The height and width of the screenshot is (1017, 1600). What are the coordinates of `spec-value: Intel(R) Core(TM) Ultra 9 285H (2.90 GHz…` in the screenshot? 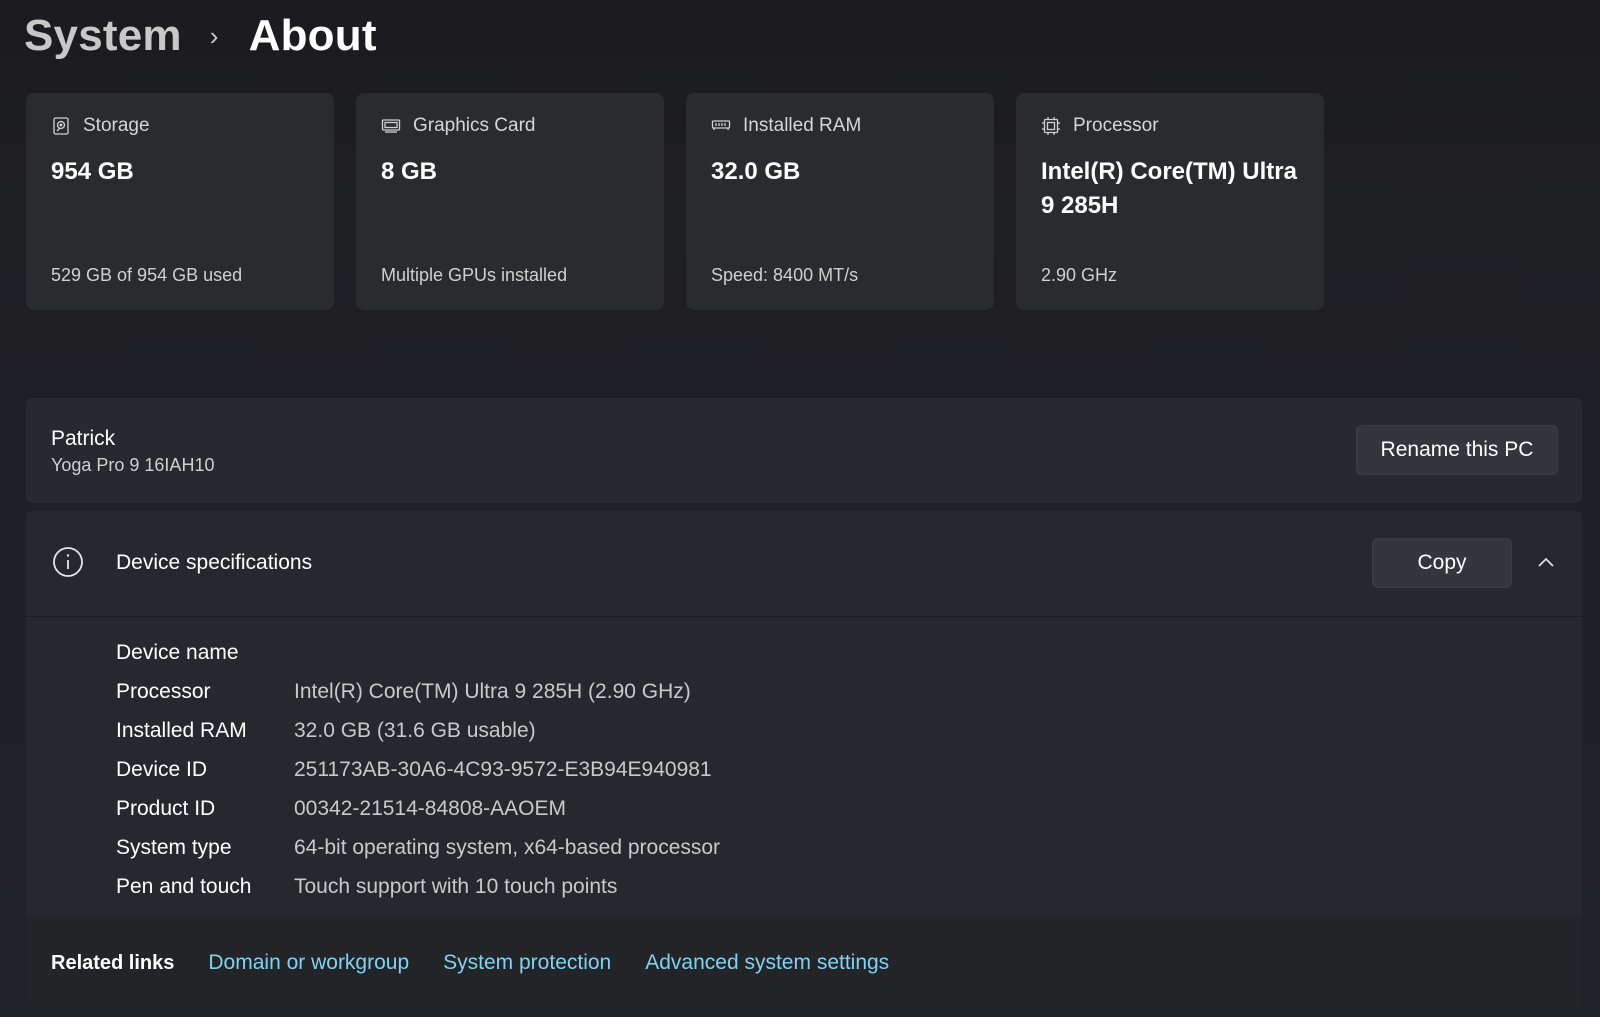 It's located at (492, 692).